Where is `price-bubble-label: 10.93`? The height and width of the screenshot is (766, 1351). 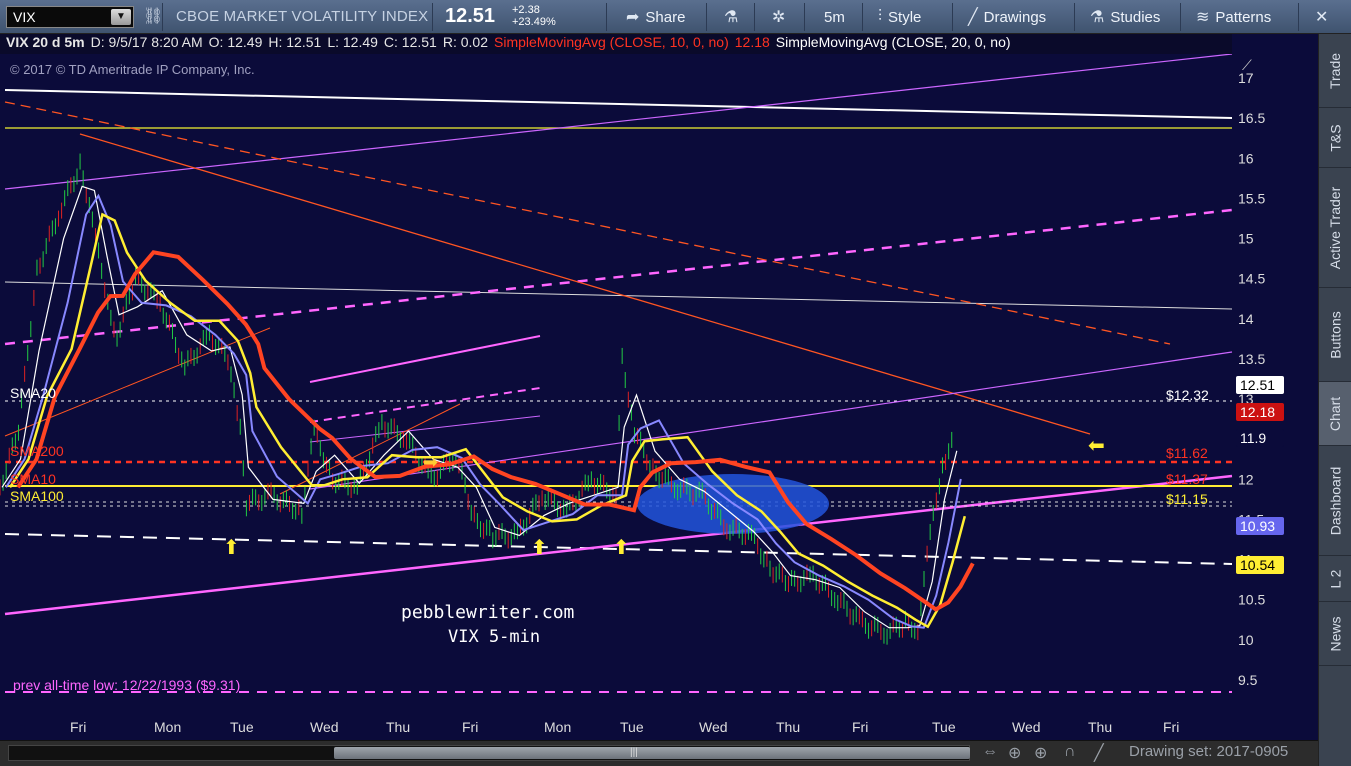 price-bubble-label: 10.93 is located at coordinates (1257, 526).